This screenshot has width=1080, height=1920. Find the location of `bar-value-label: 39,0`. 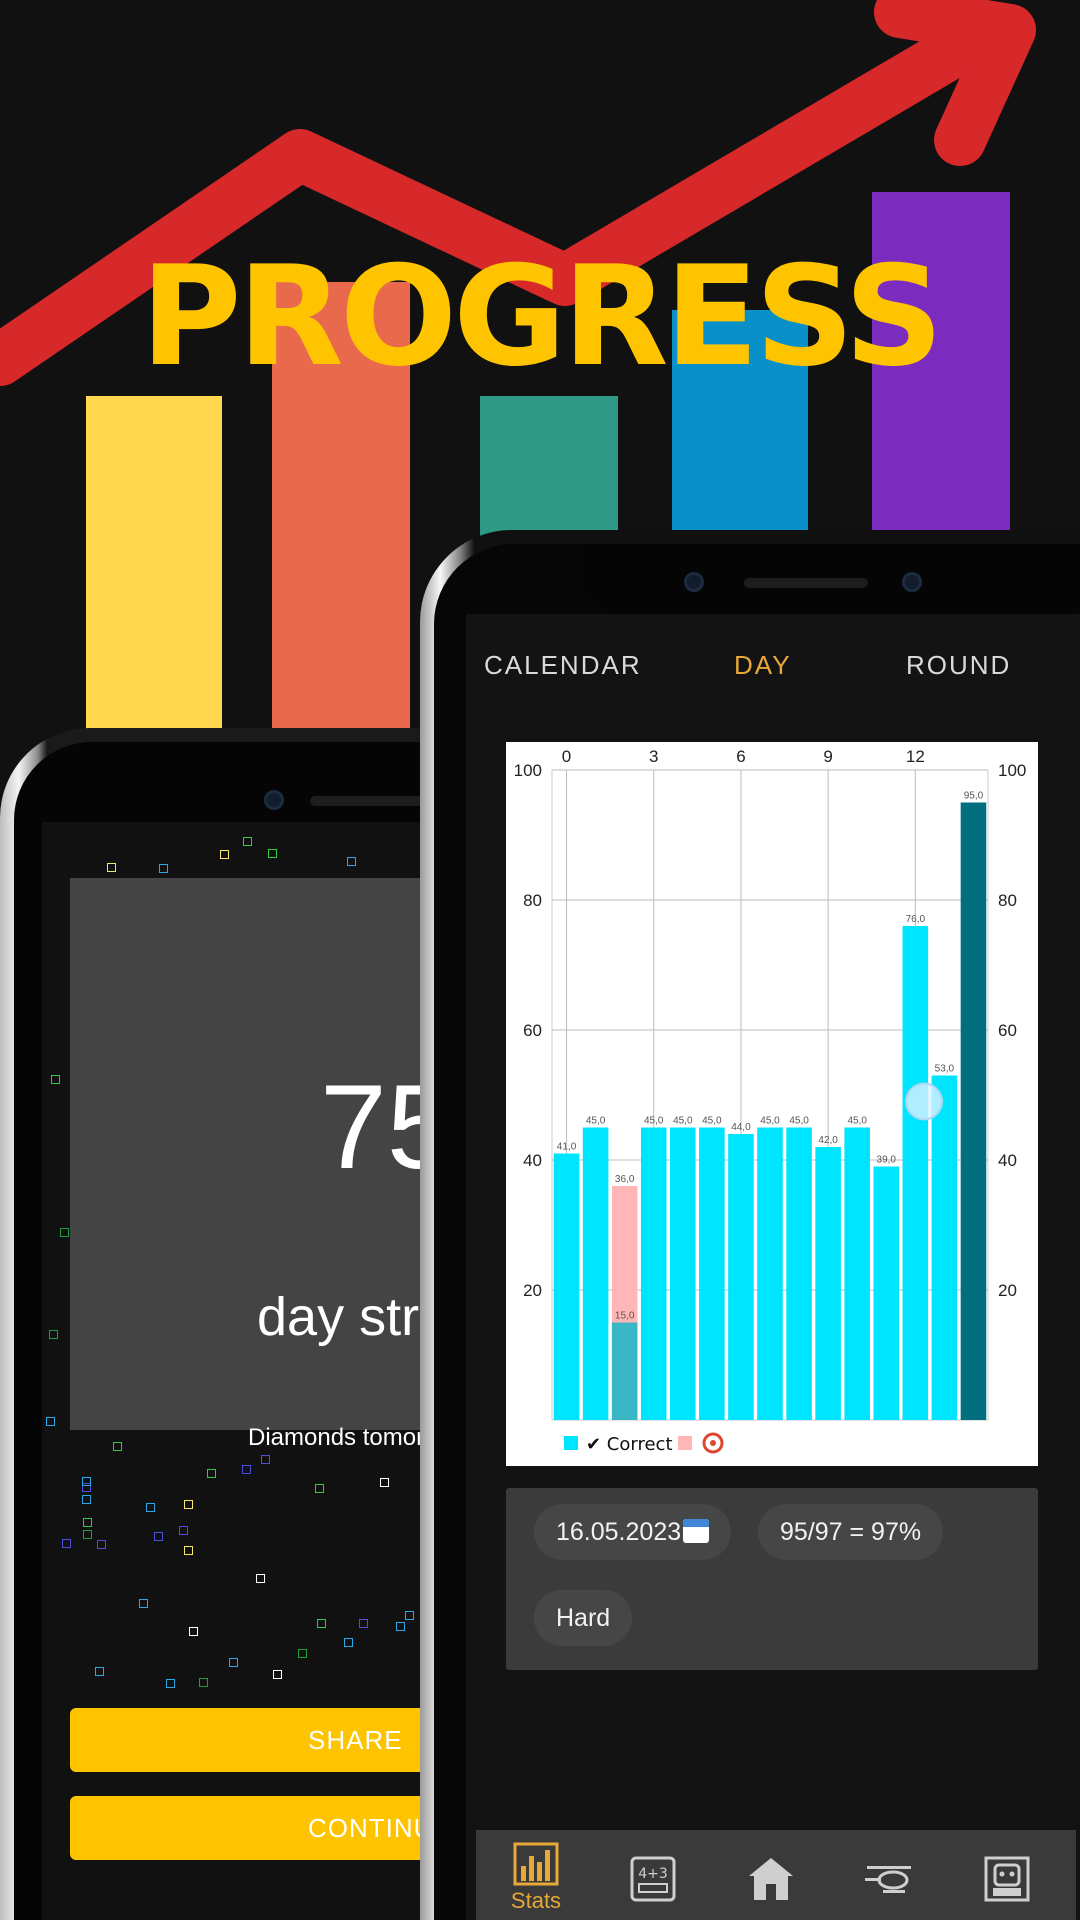

bar-value-label: 39,0 is located at coordinates (887, 1160).